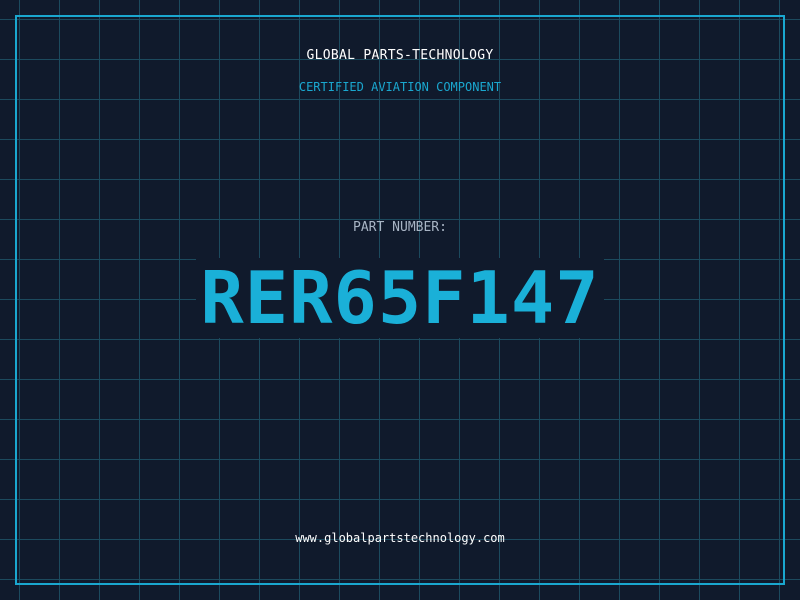 The height and width of the screenshot is (600, 800). I want to click on certification-subtitle: CERTIFIED AVIATION COMPONENT, so click(400, 87).